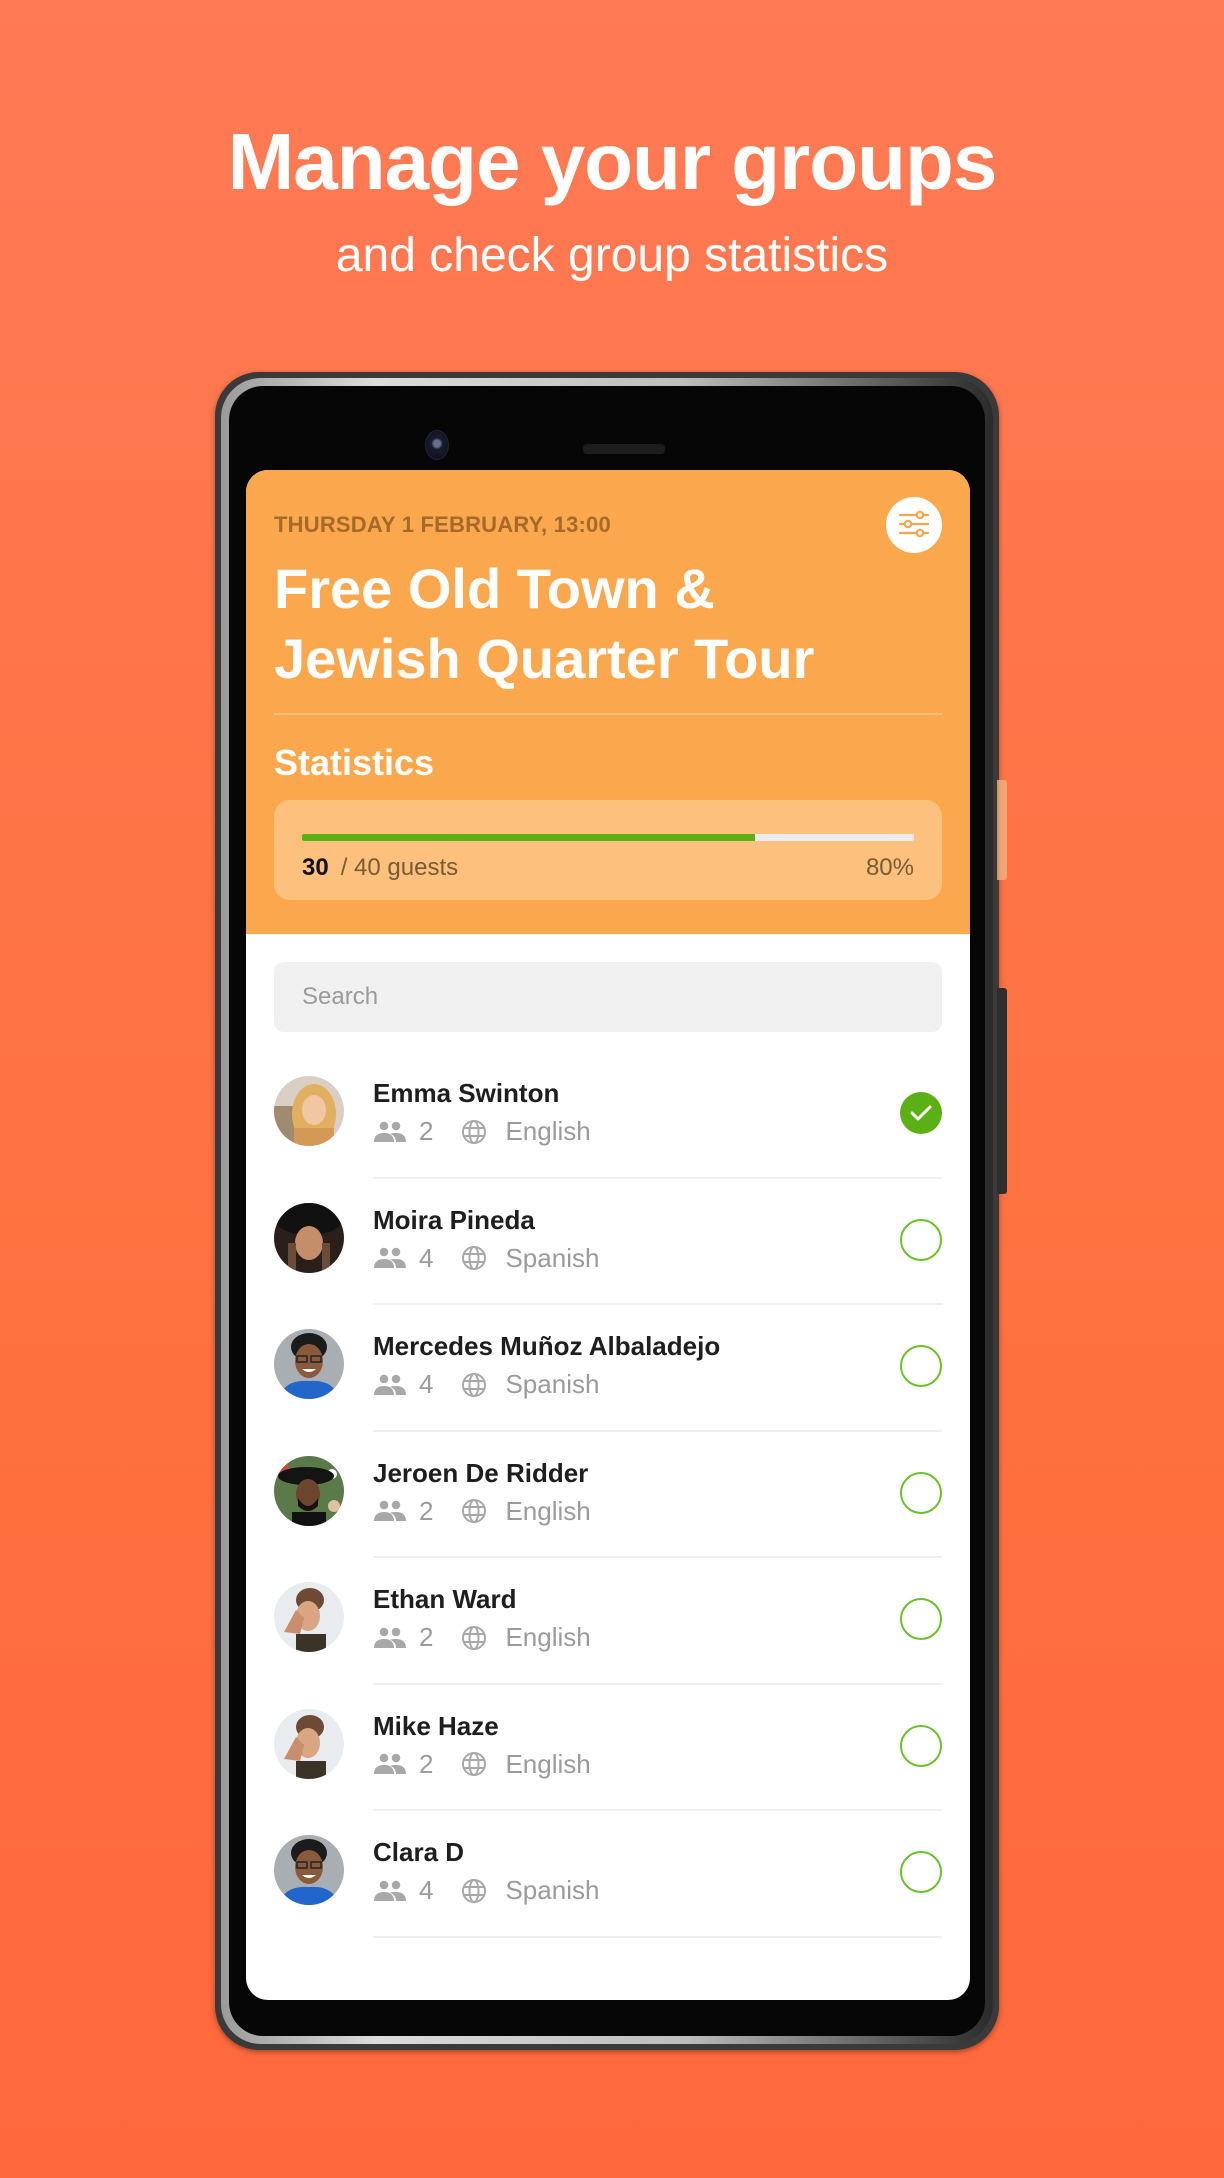  I want to click on checked-in-count: 30, so click(315, 867).